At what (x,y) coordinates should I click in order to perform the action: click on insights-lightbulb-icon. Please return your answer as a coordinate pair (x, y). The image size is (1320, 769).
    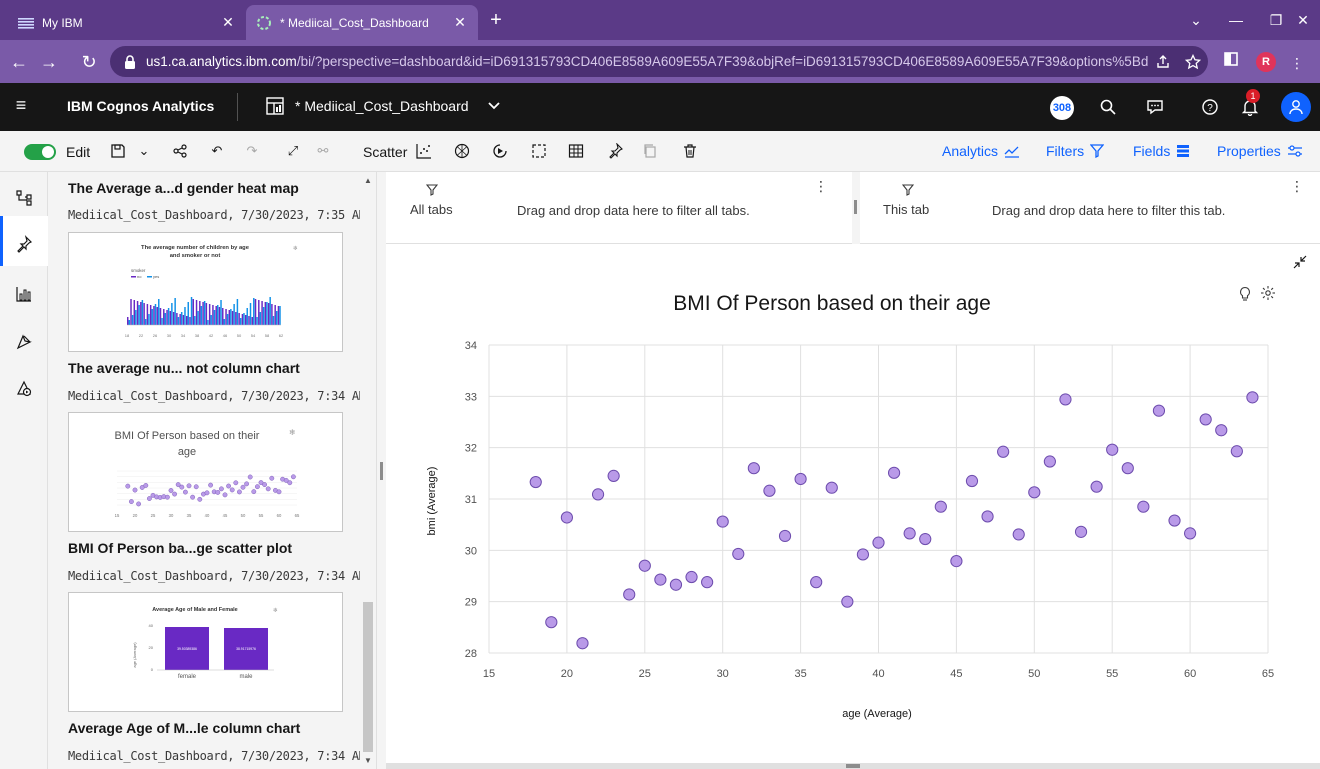
    Looking at the image, I should click on (1246, 295).